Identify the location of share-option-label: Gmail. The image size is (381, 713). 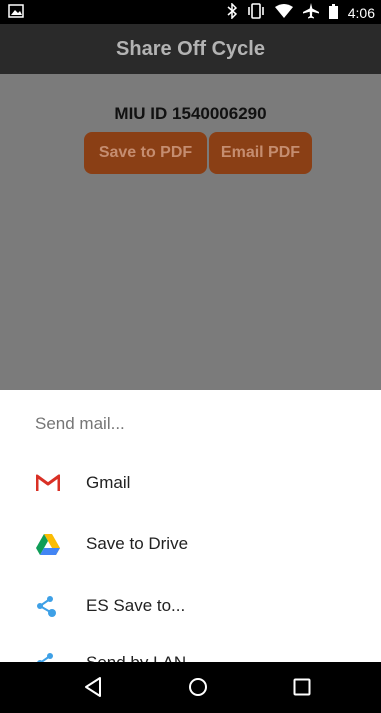
(108, 482).